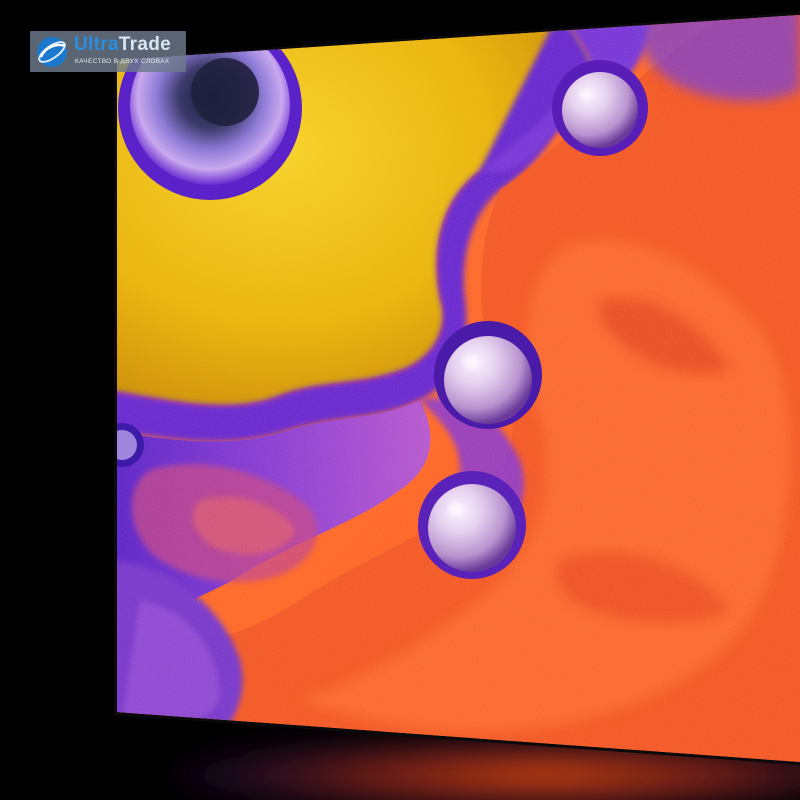 The width and height of the screenshot is (800, 800). Describe the element at coordinates (600, 108) in the screenshot. I see `droplet-top` at that location.